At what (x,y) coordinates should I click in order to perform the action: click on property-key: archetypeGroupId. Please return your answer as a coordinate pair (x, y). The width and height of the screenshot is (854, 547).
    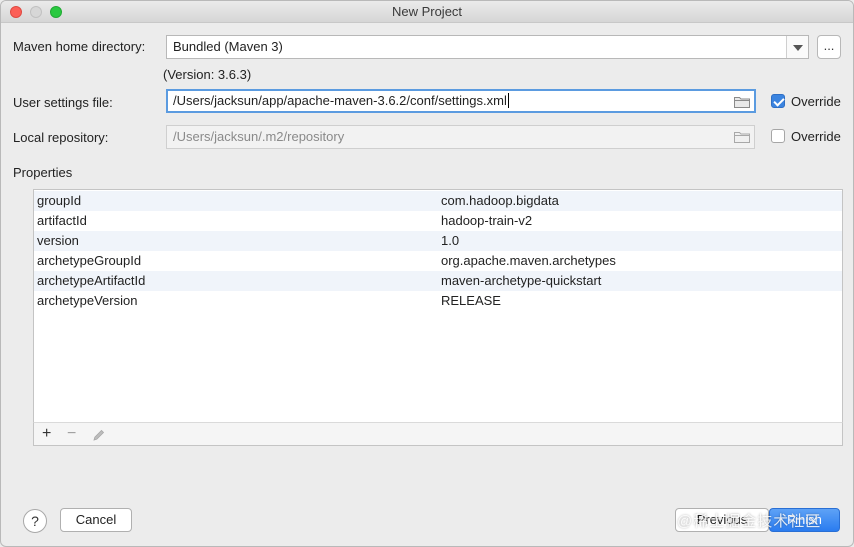
    Looking at the image, I should click on (89, 260).